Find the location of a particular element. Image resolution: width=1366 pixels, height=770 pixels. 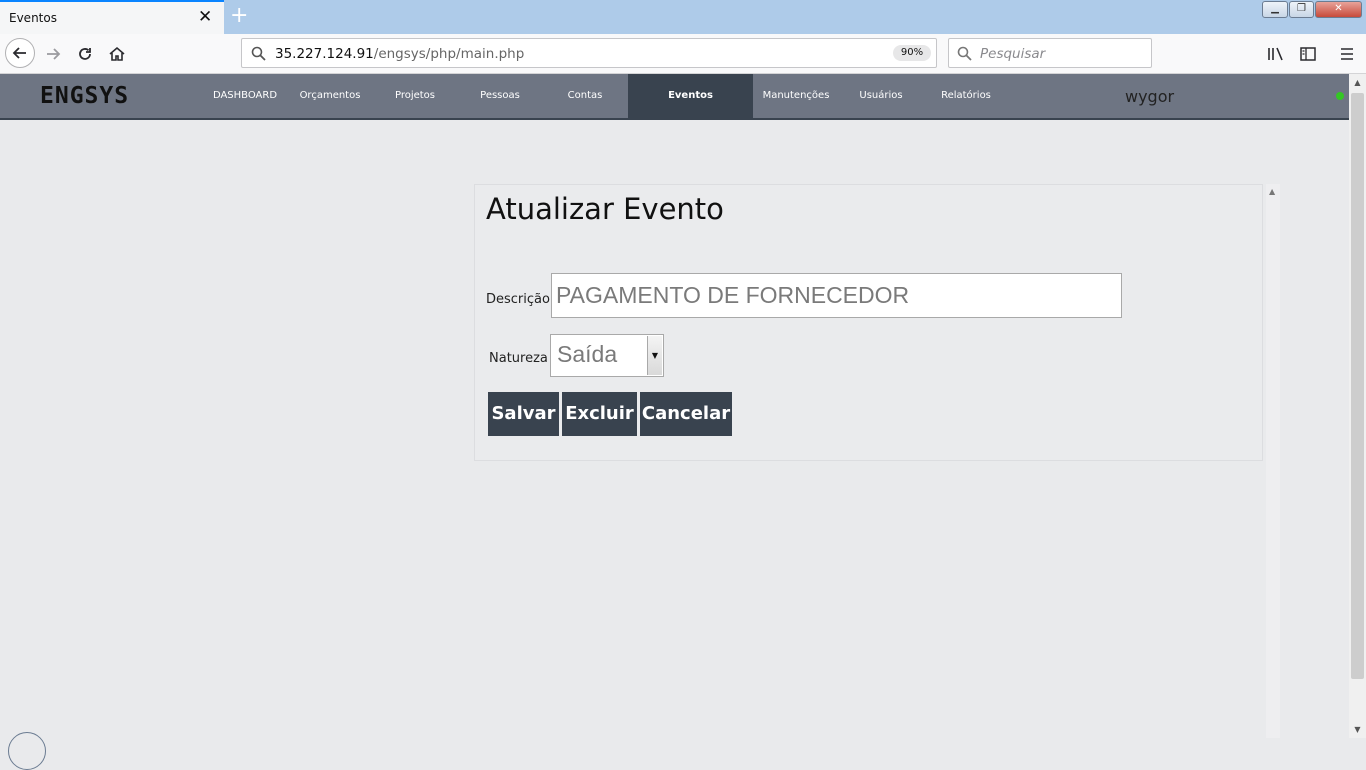

scrollbar-thumb is located at coordinates (1357, 386).